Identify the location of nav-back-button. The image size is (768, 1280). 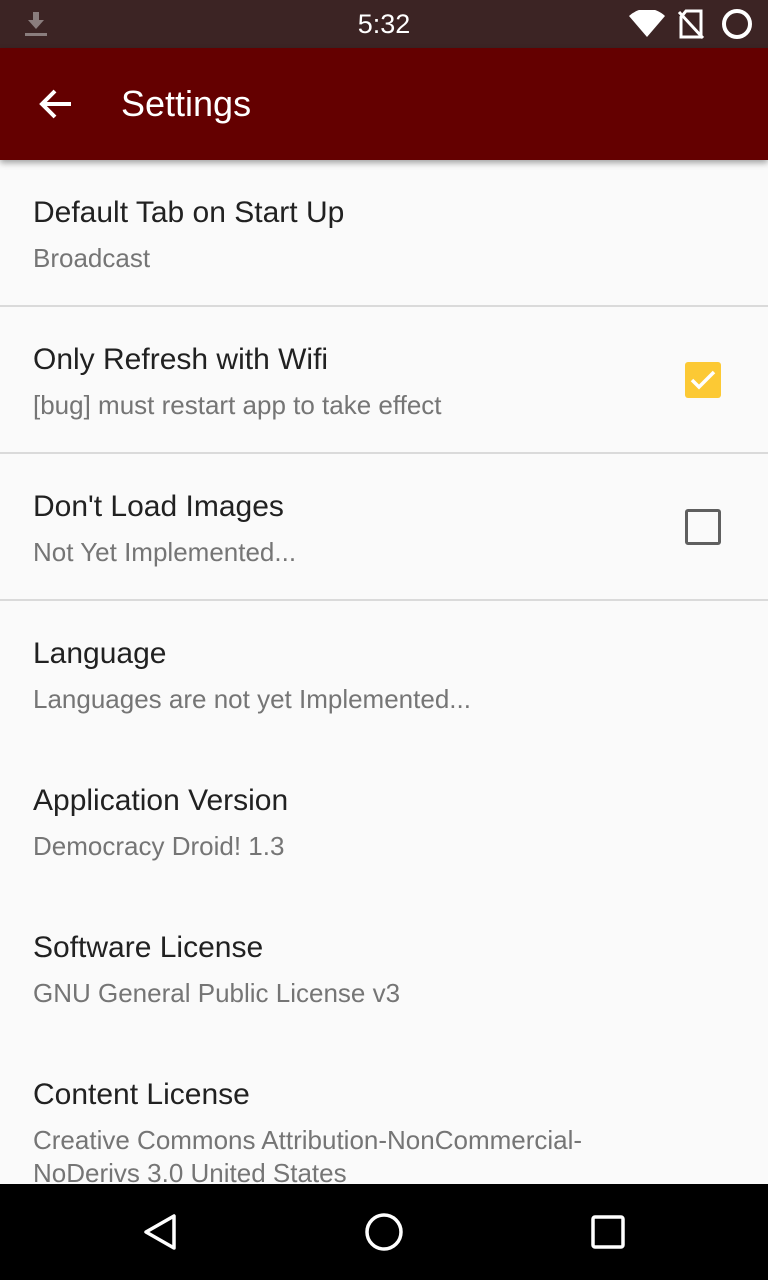
(160, 1232).